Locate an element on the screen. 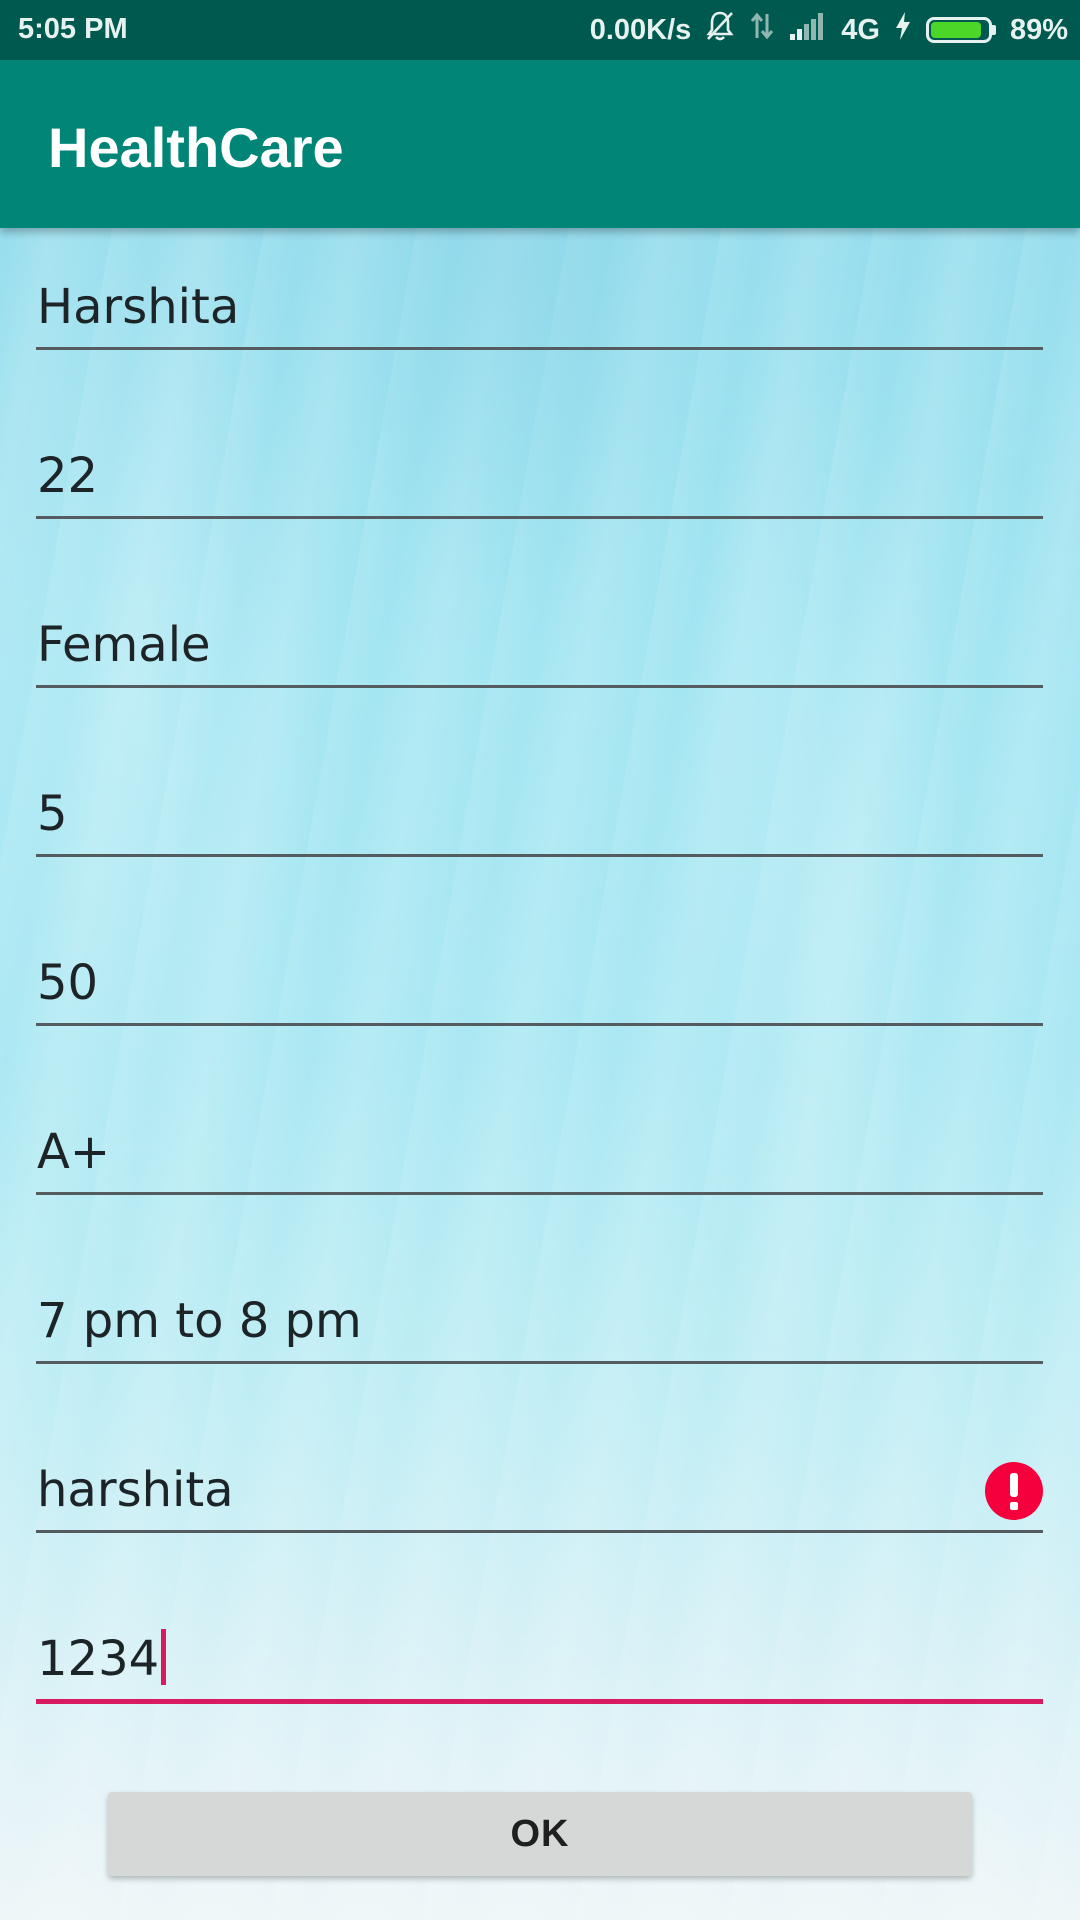 This screenshot has height=1920, width=1080. battery-tip is located at coordinates (993, 30).